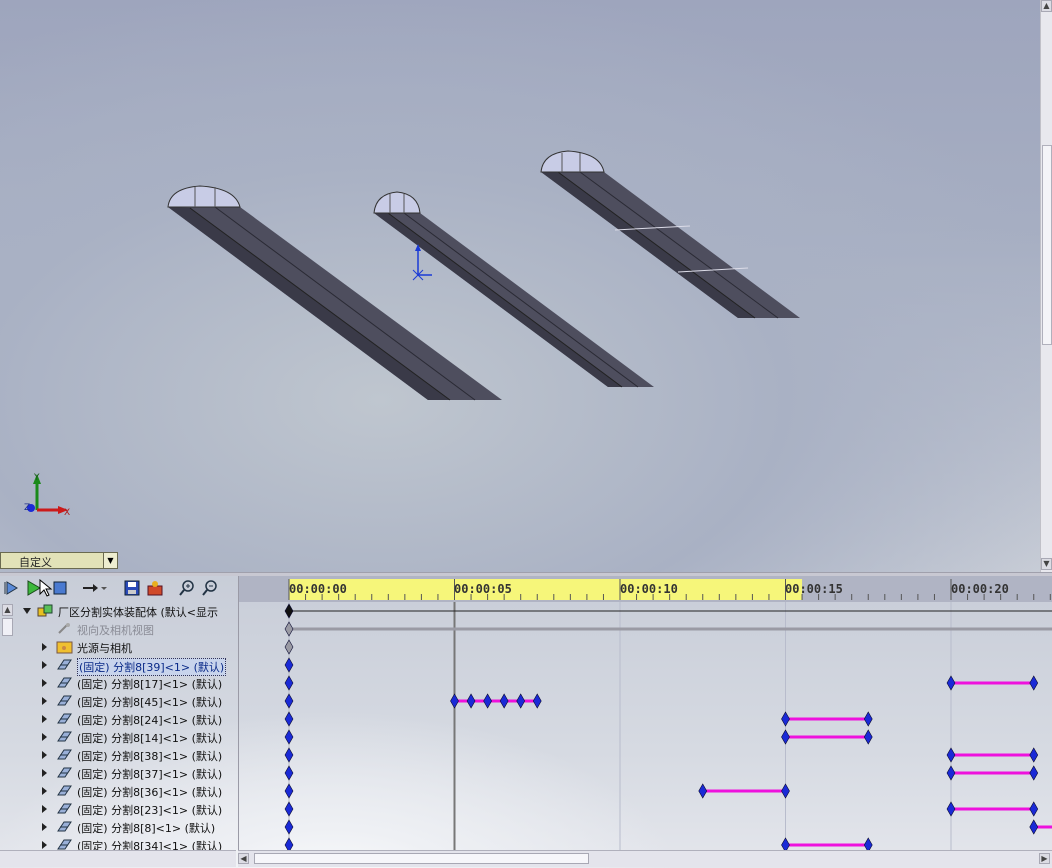  What do you see at coordinates (110, 611) in the screenshot?
I see `tree-row-assembly: 厂区分割实体装配体 (默认<显示` at bounding box center [110, 611].